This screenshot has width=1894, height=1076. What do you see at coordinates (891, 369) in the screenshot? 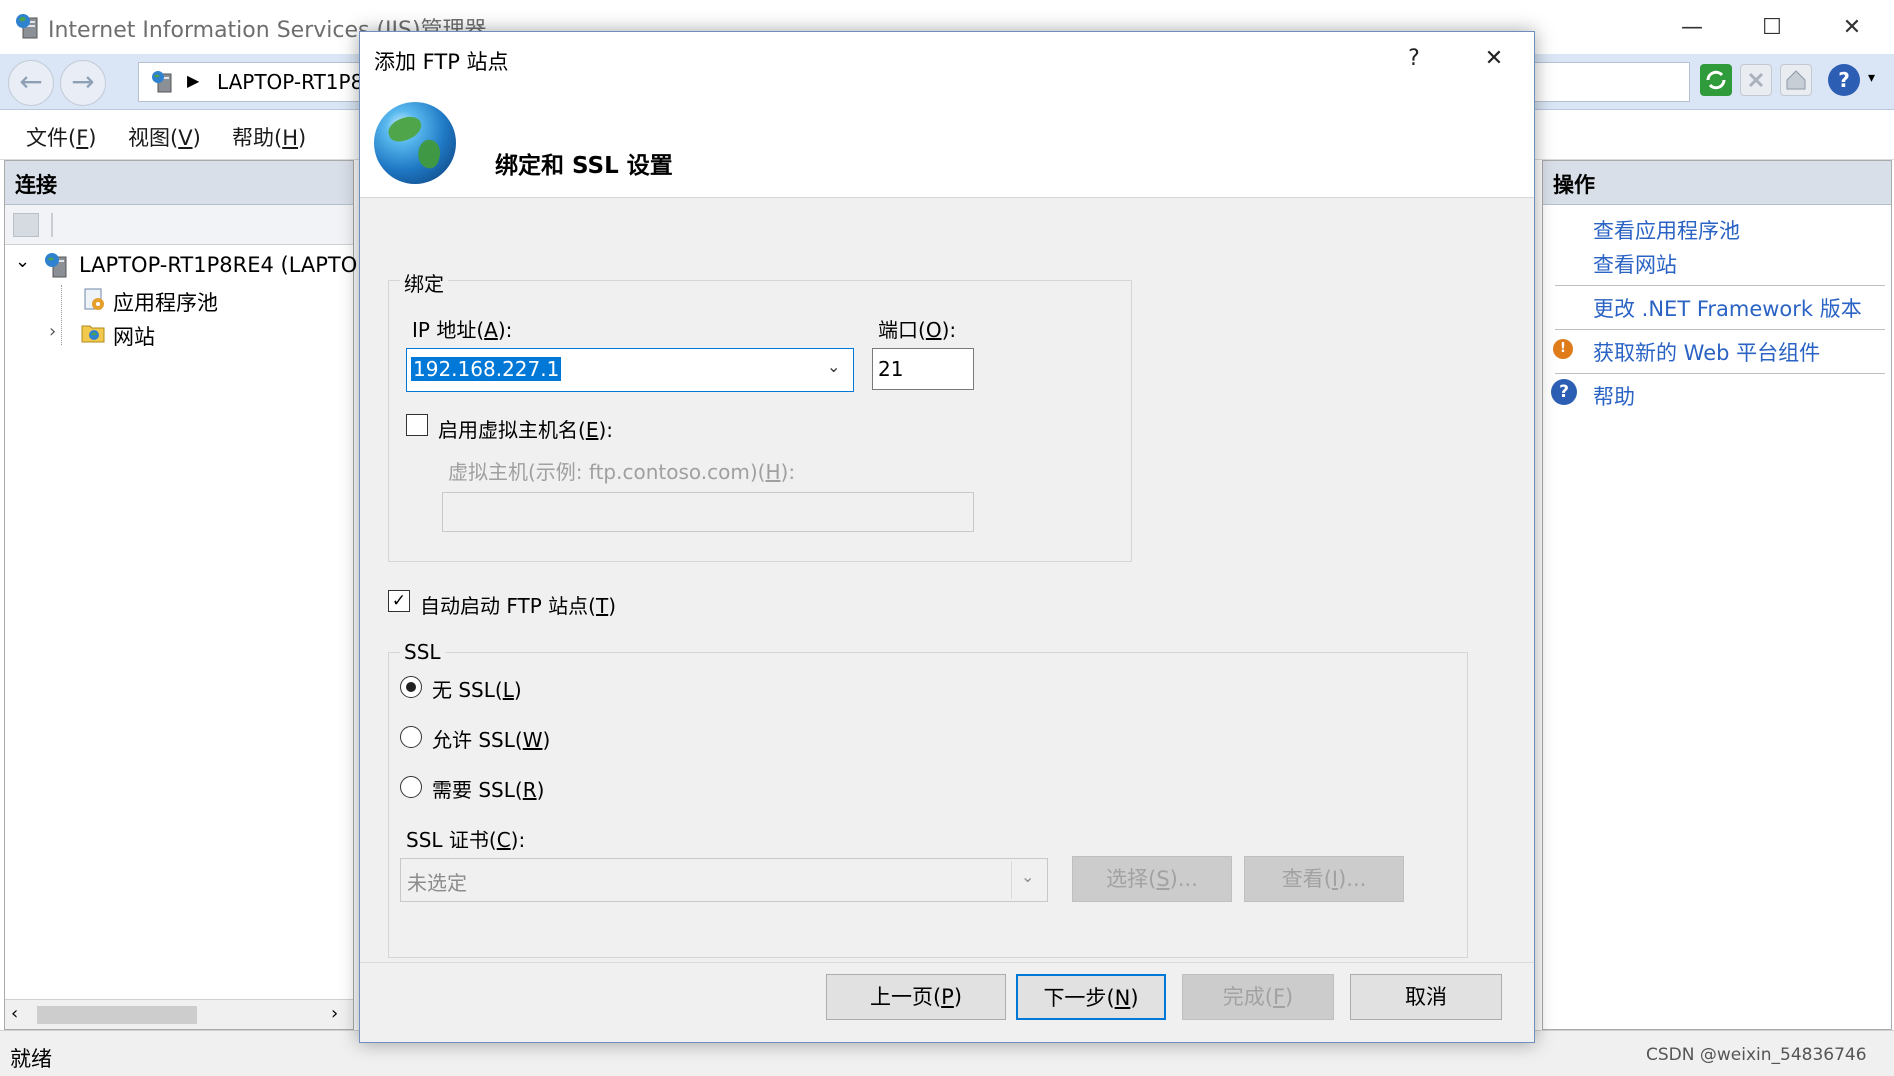
I see `port-value: 21` at bounding box center [891, 369].